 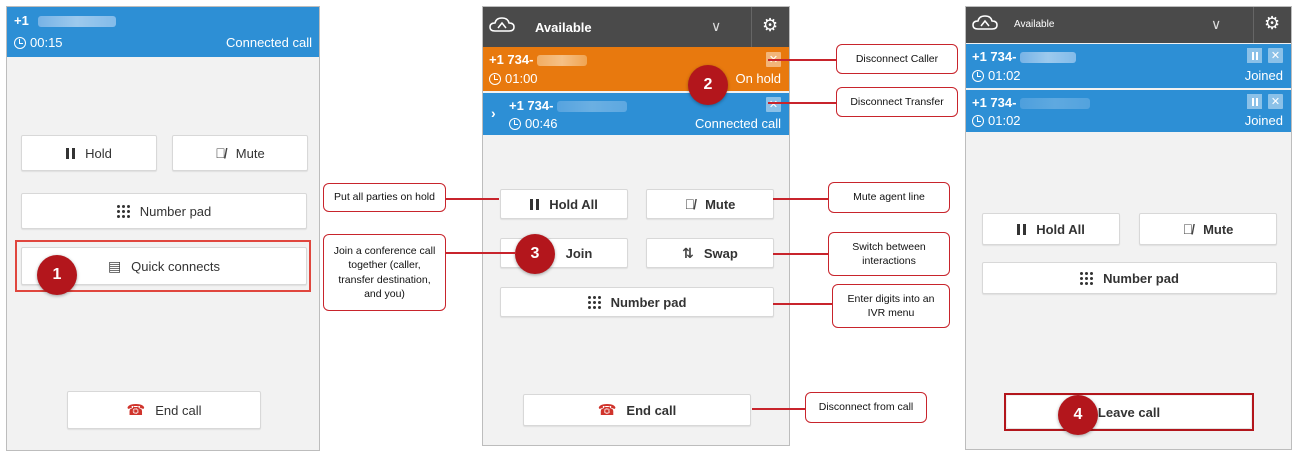 What do you see at coordinates (163, 32) in the screenshot?
I see `active-call-header: +1 00:15 Connected call` at bounding box center [163, 32].